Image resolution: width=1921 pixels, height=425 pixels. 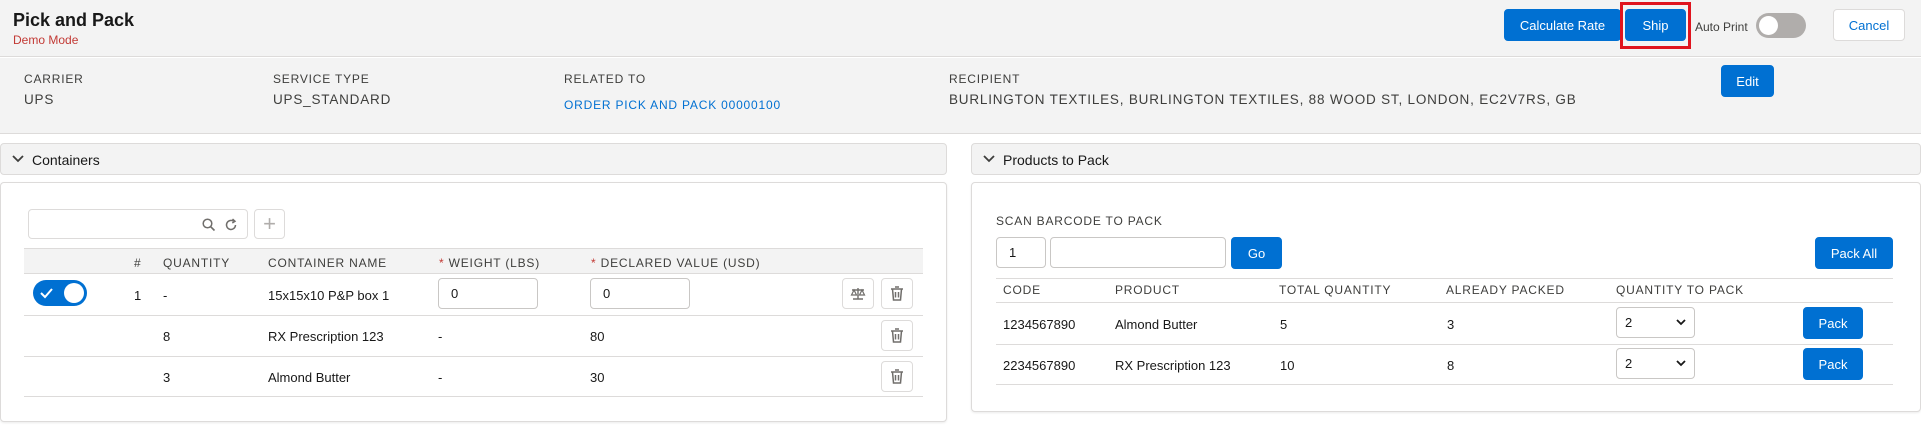 What do you see at coordinates (1655, 25) in the screenshot?
I see `ship-highlight-box` at bounding box center [1655, 25].